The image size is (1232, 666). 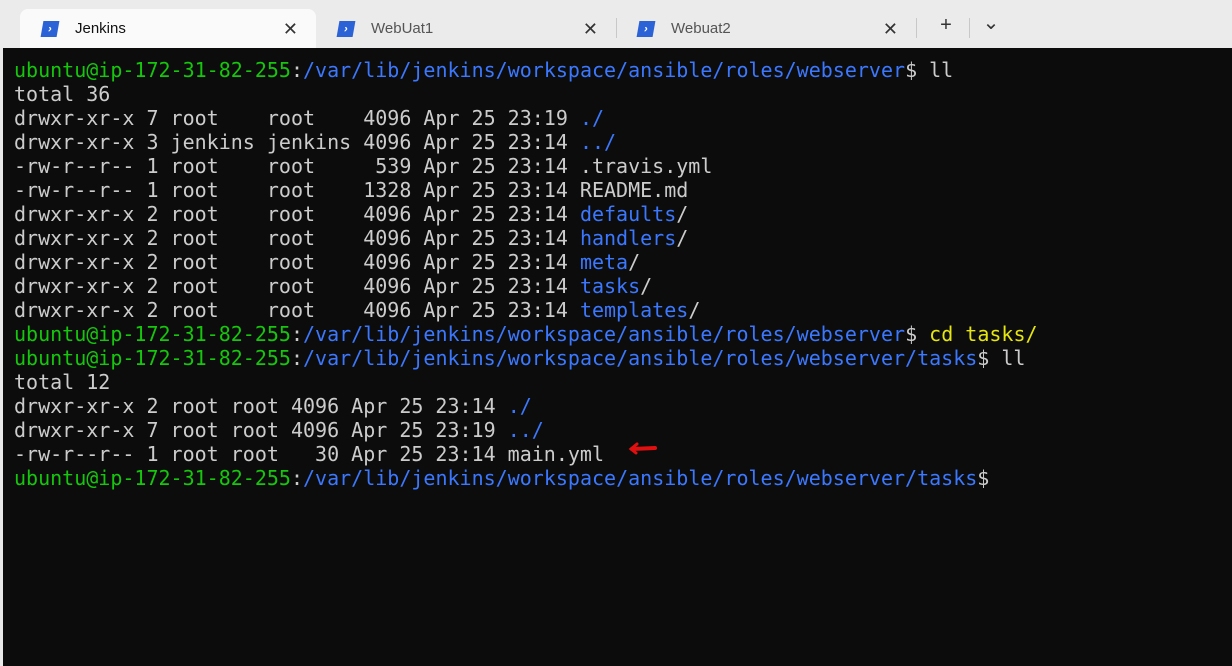 What do you see at coordinates (628, 214) in the screenshot?
I see `terminal-text-segment: defaults` at bounding box center [628, 214].